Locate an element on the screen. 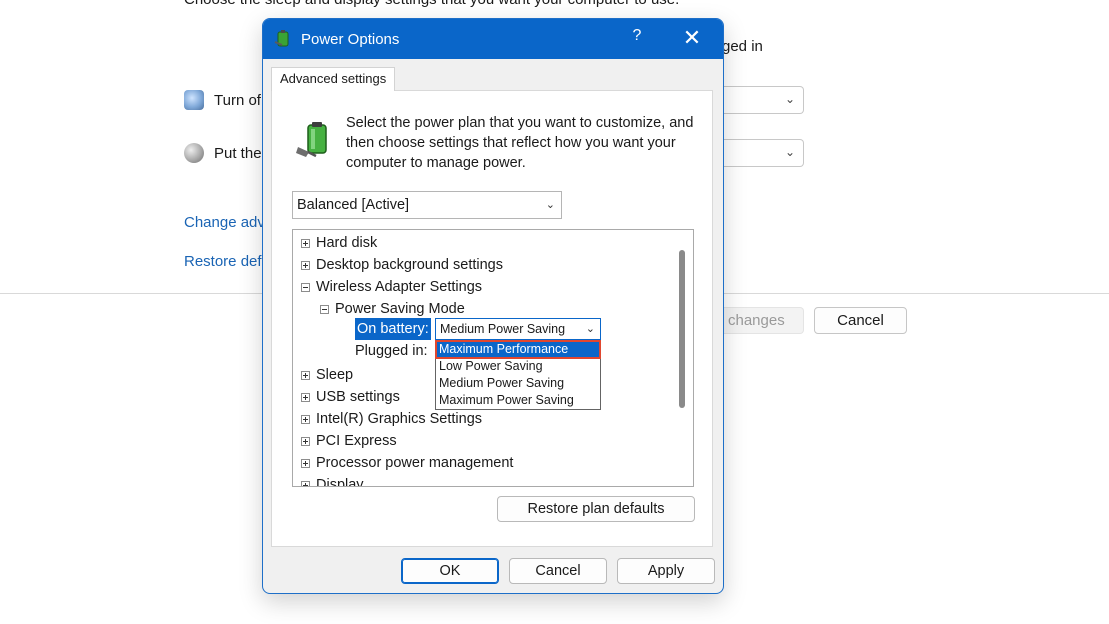 The height and width of the screenshot is (624, 1109). tree-item-display: Display is located at coordinates (332, 480).